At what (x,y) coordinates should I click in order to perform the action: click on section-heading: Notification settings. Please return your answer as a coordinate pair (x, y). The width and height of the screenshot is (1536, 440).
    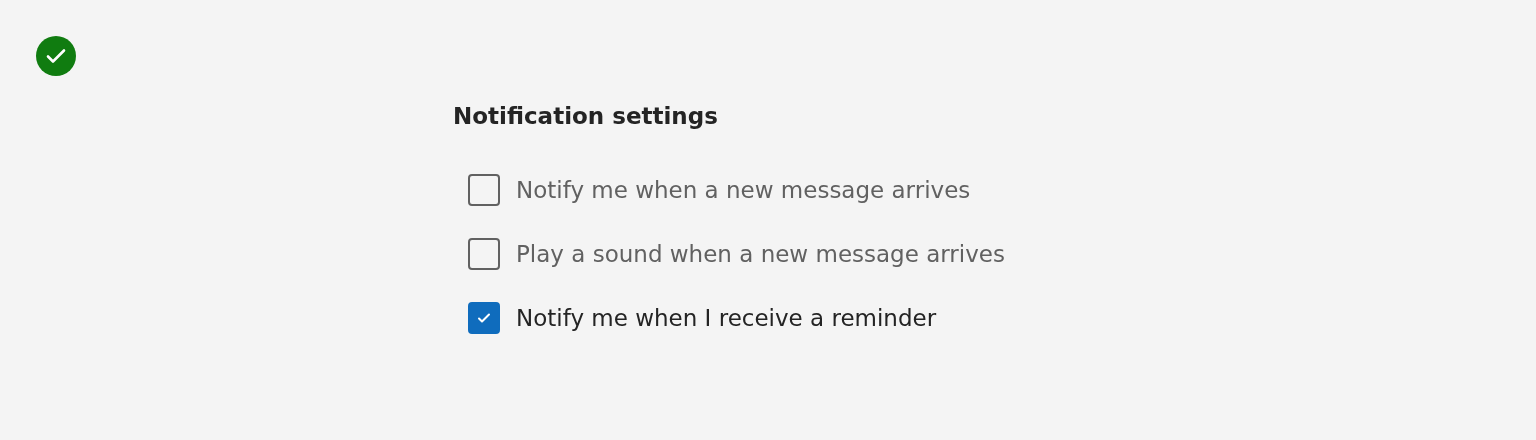
    Looking at the image, I should click on (585, 116).